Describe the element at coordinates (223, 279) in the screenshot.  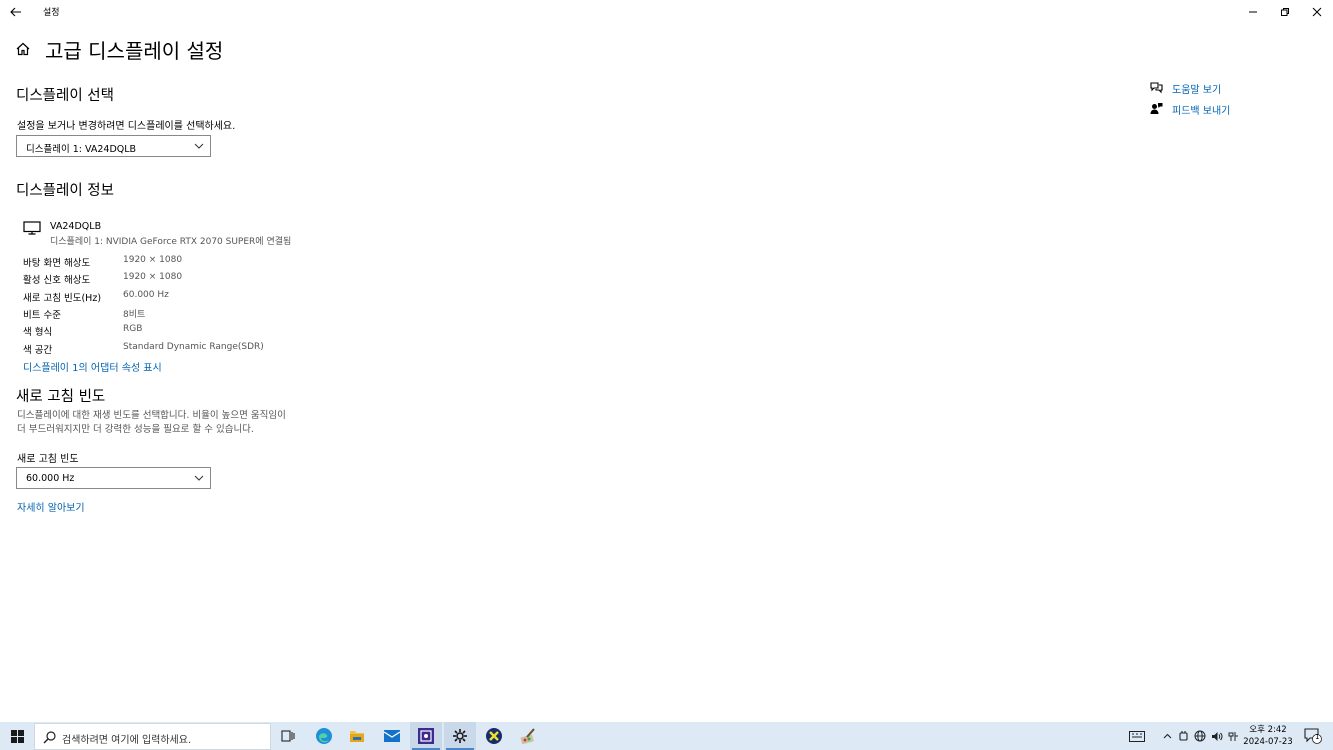
I see `info-row-signal-resolution: 활성 신호 해상도 1920 × 1080` at that location.